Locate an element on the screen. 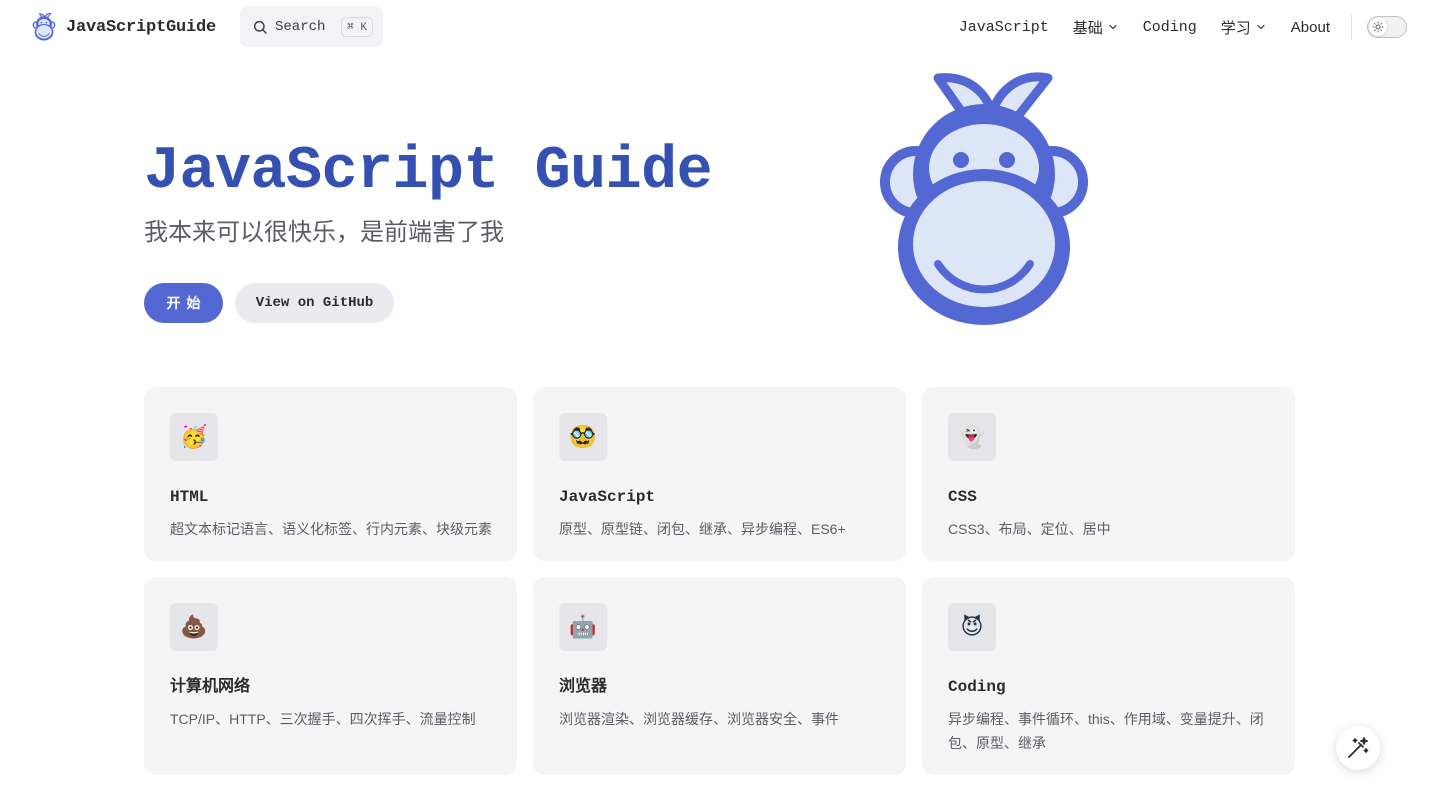 Image resolution: width=1440 pixels, height=810 pixels. nav-links: JavaScript 基础 Coding 学习 About is located at coordinates (1144, 27).